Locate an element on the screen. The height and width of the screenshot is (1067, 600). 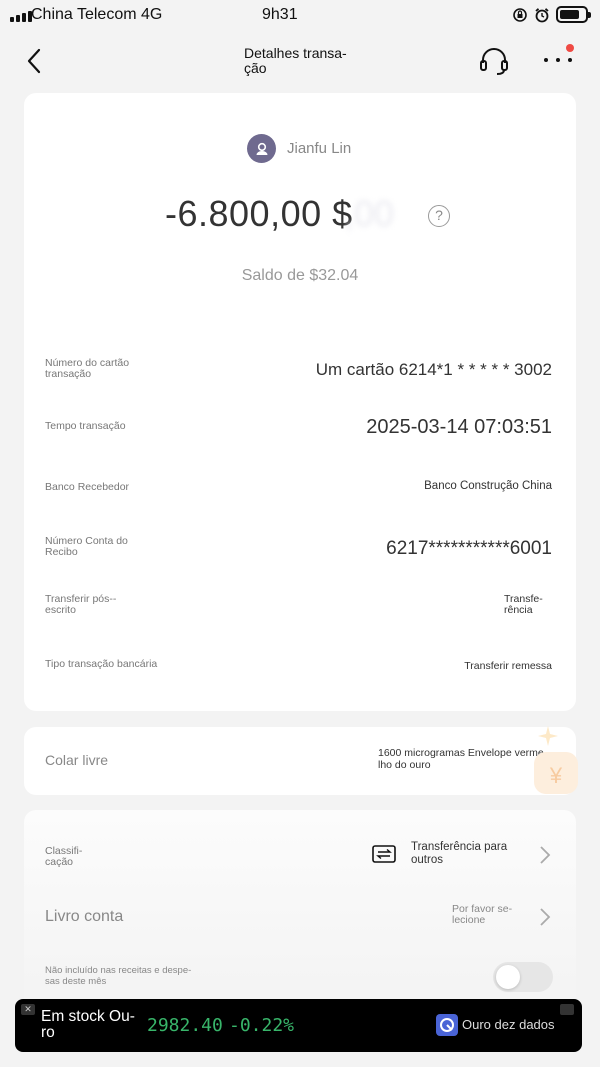
back-button is located at coordinates (36, 61).